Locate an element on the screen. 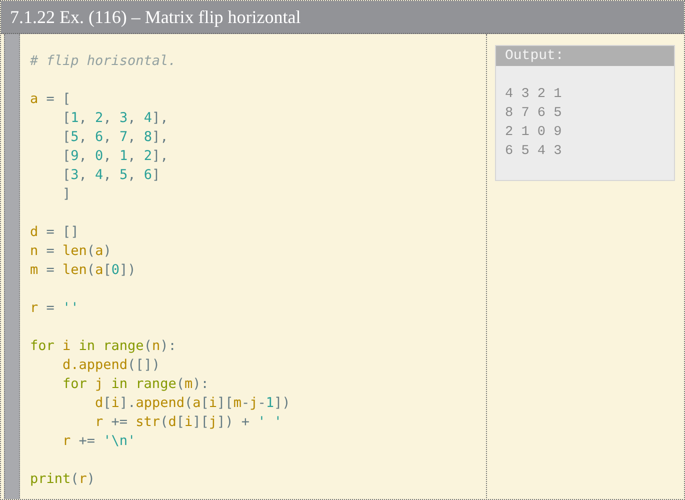 The width and height of the screenshot is (685, 500). code-line: r += '\n' is located at coordinates (99, 441).